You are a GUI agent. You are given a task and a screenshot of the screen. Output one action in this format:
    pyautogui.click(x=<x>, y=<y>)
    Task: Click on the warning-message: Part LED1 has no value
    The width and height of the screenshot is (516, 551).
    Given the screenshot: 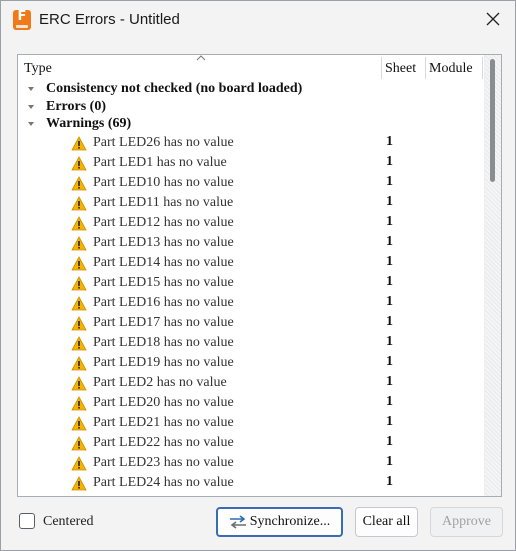 What is the action you would take?
    pyautogui.click(x=160, y=162)
    